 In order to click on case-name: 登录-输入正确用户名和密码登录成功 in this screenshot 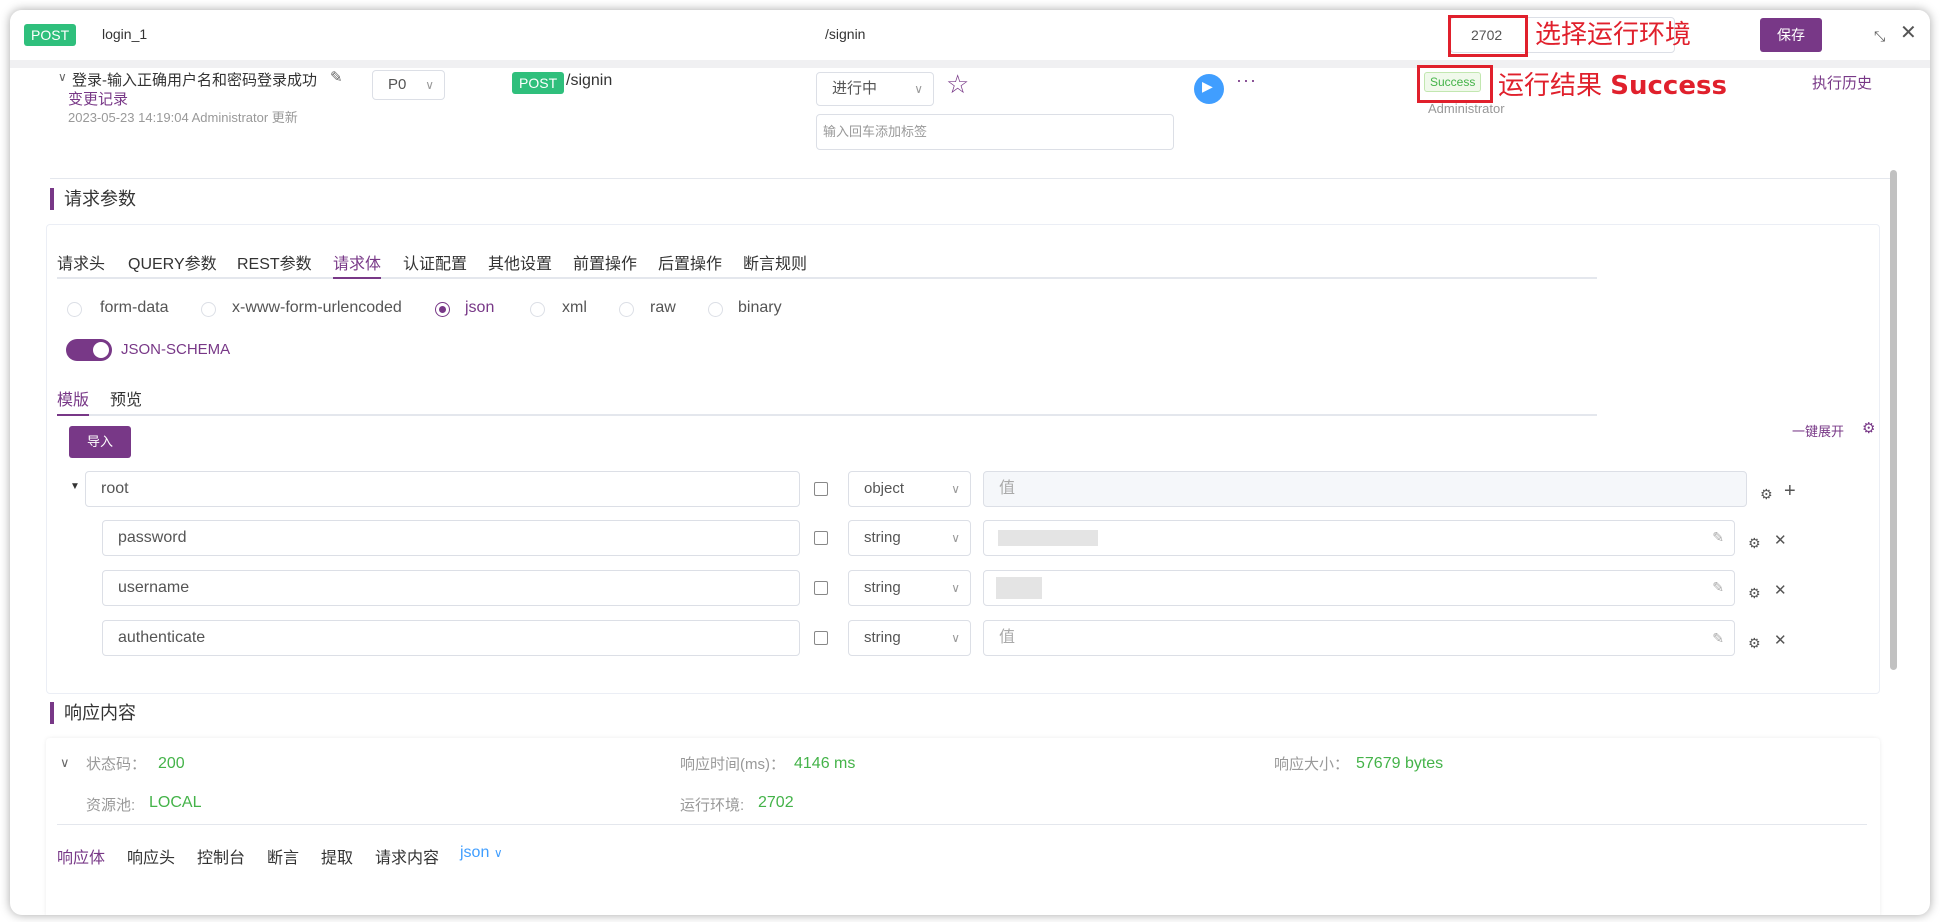, I will do `click(194, 79)`.